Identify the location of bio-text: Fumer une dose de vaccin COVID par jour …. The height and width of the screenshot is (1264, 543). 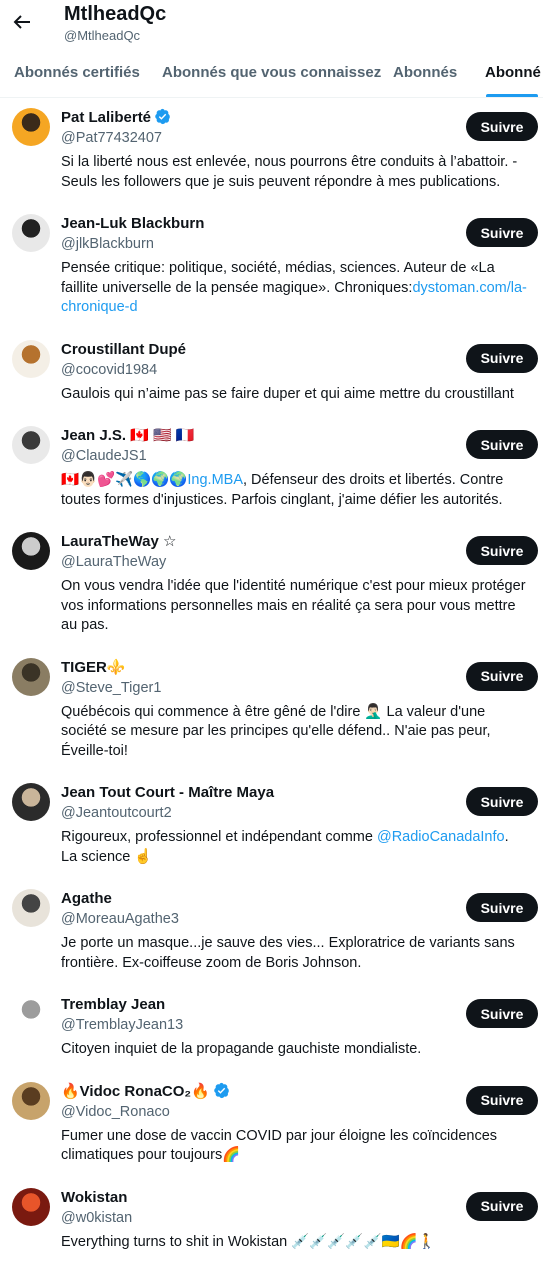
(279, 1146).